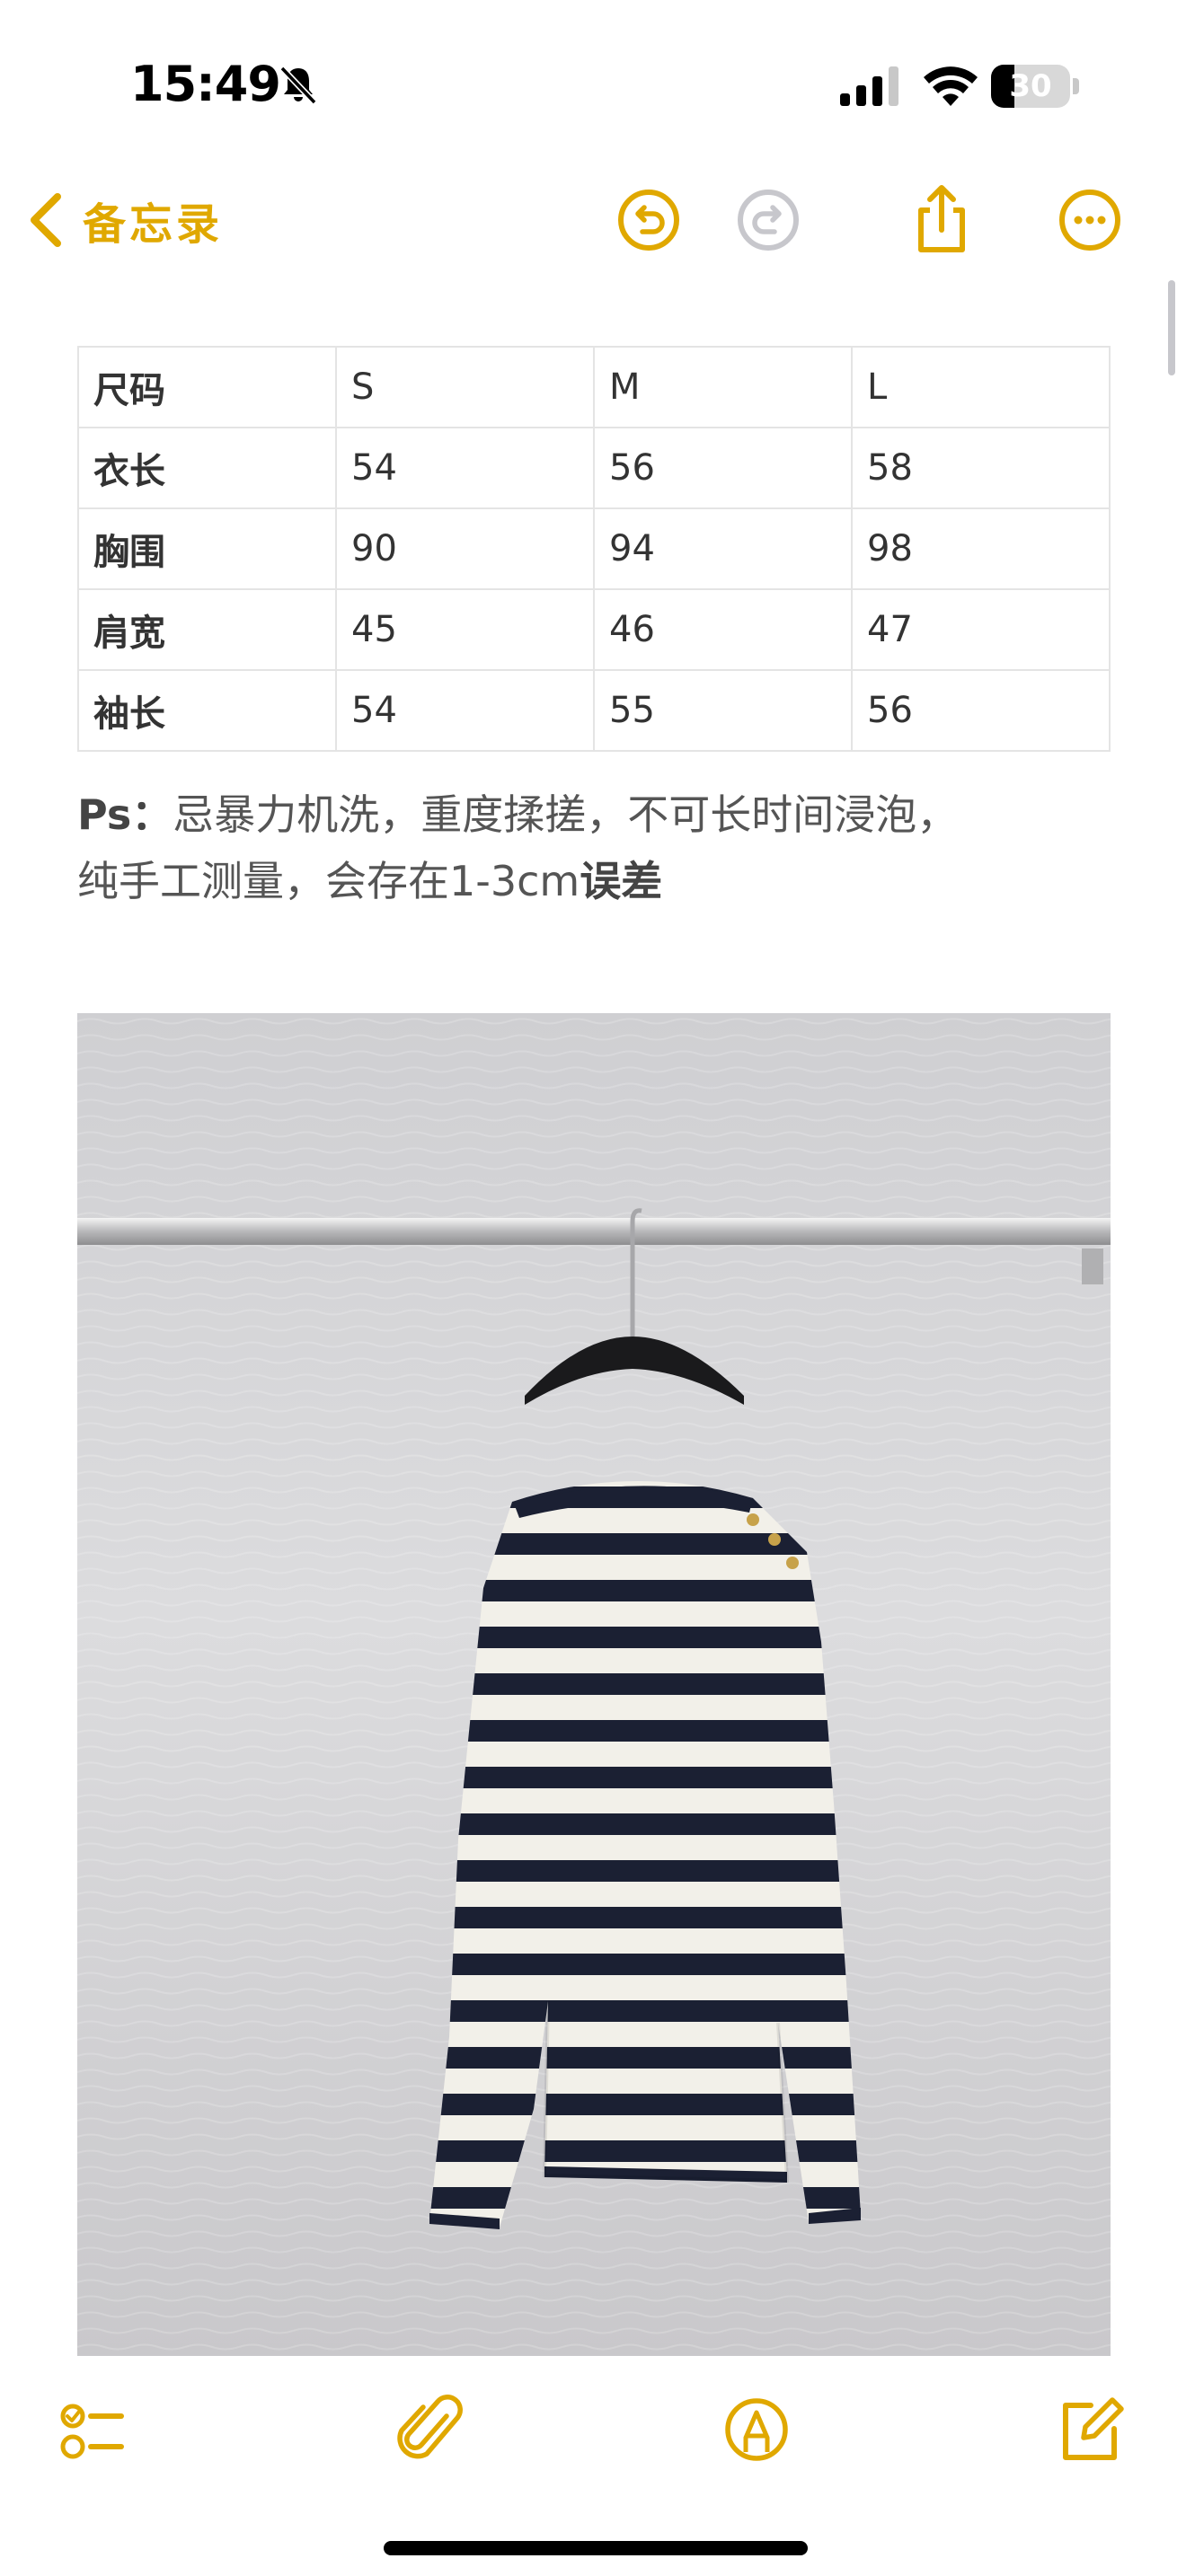 The image size is (1186, 2576). I want to click on wifi-icon, so click(951, 86).